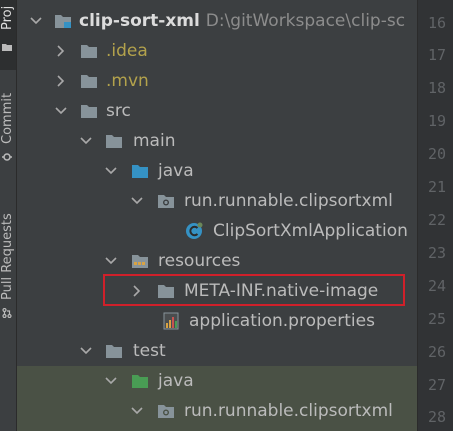 Image resolution: width=453 pixels, height=431 pixels. I want to click on line-number: 17, so click(436, 55).